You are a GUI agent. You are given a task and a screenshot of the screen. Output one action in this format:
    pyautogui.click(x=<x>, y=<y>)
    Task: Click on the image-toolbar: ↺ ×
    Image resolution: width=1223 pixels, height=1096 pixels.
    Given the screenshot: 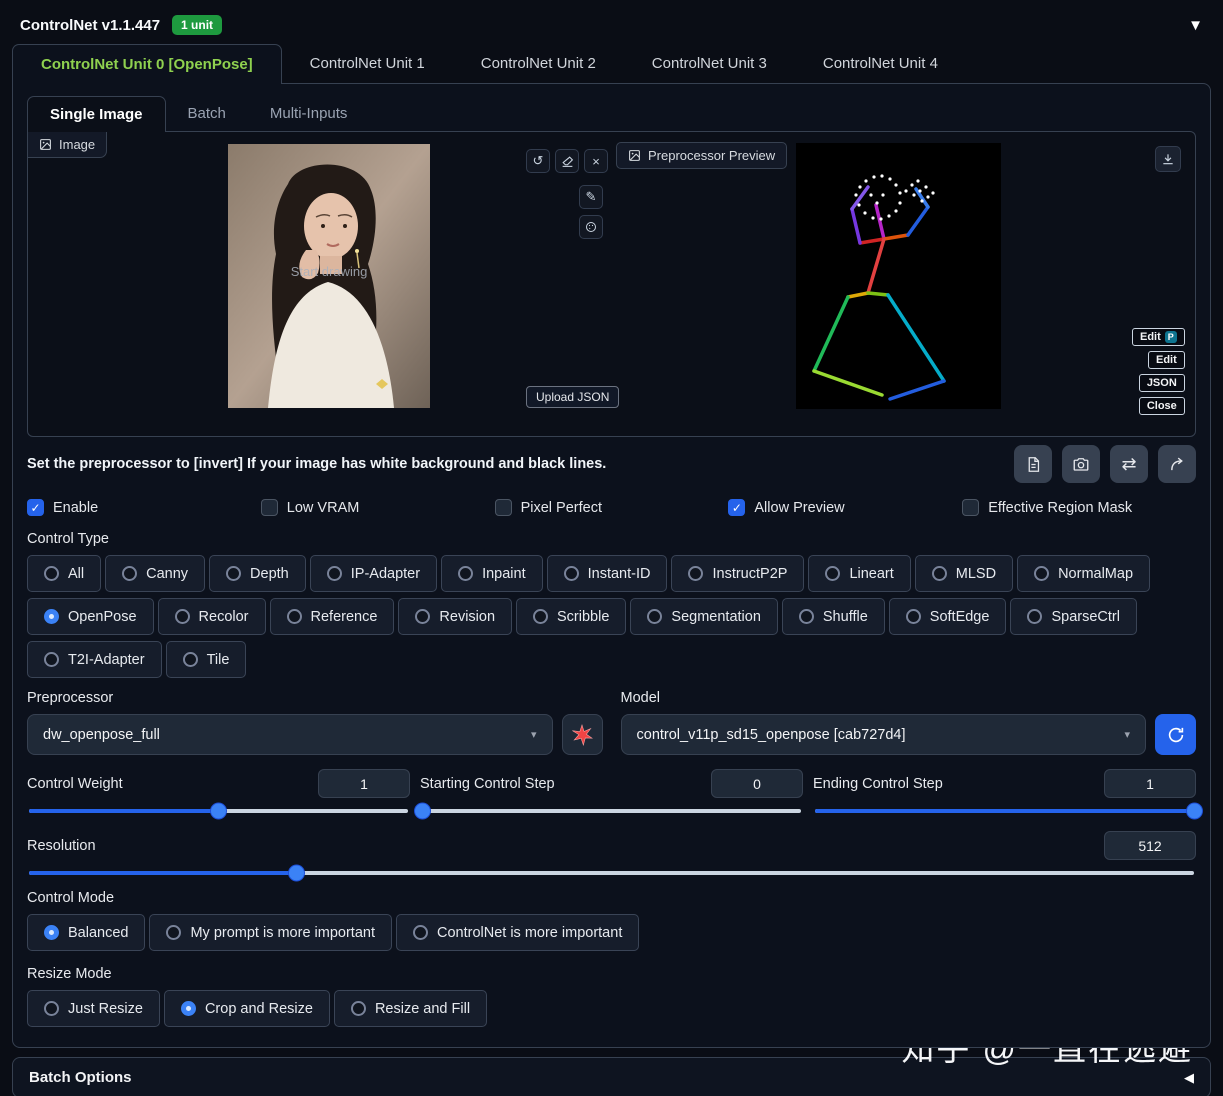 What is the action you would take?
    pyautogui.click(x=567, y=161)
    